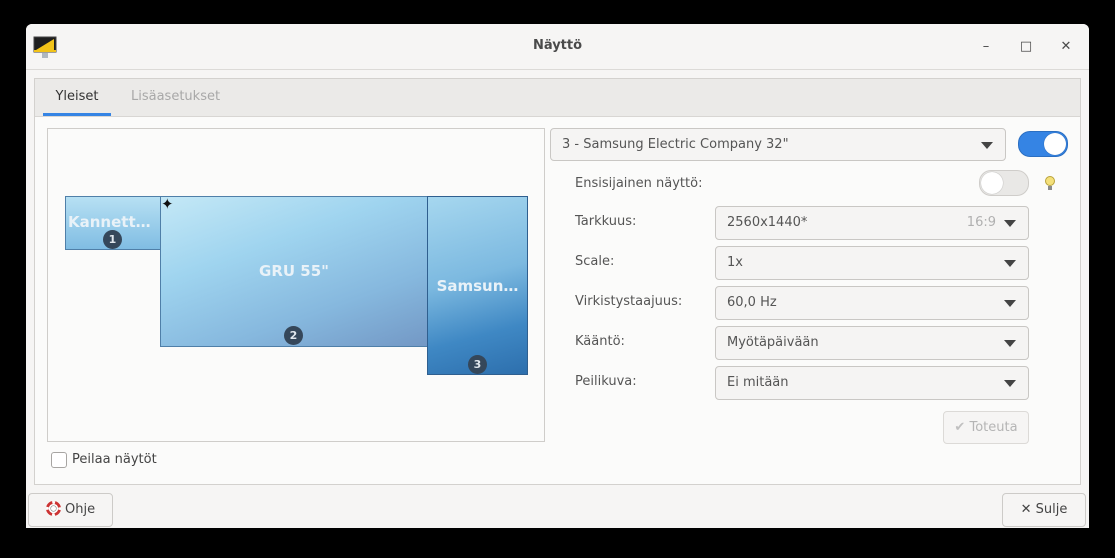  Describe the element at coordinates (773, 342) in the screenshot. I see `rotation-value: Myötäpäivään` at that location.